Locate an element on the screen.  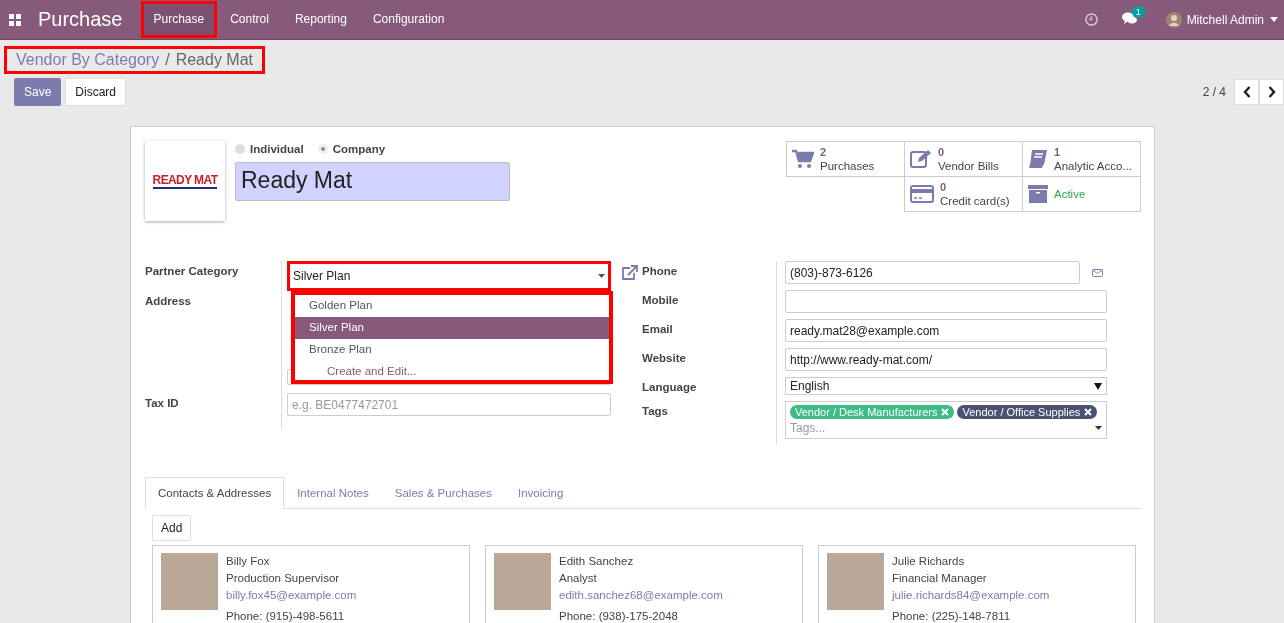
field-label: Phone is located at coordinates (660, 271).